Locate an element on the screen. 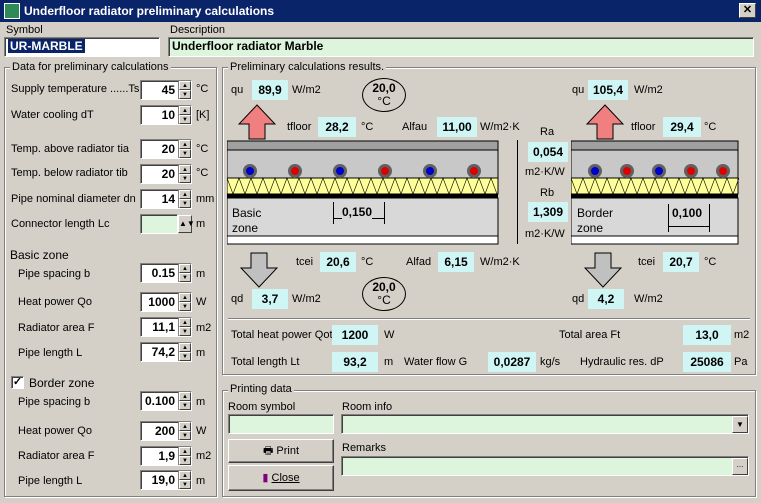 Image resolution: width=761 pixels, height=503 pixels. qd-border-unit: W/m2 is located at coordinates (648, 299).